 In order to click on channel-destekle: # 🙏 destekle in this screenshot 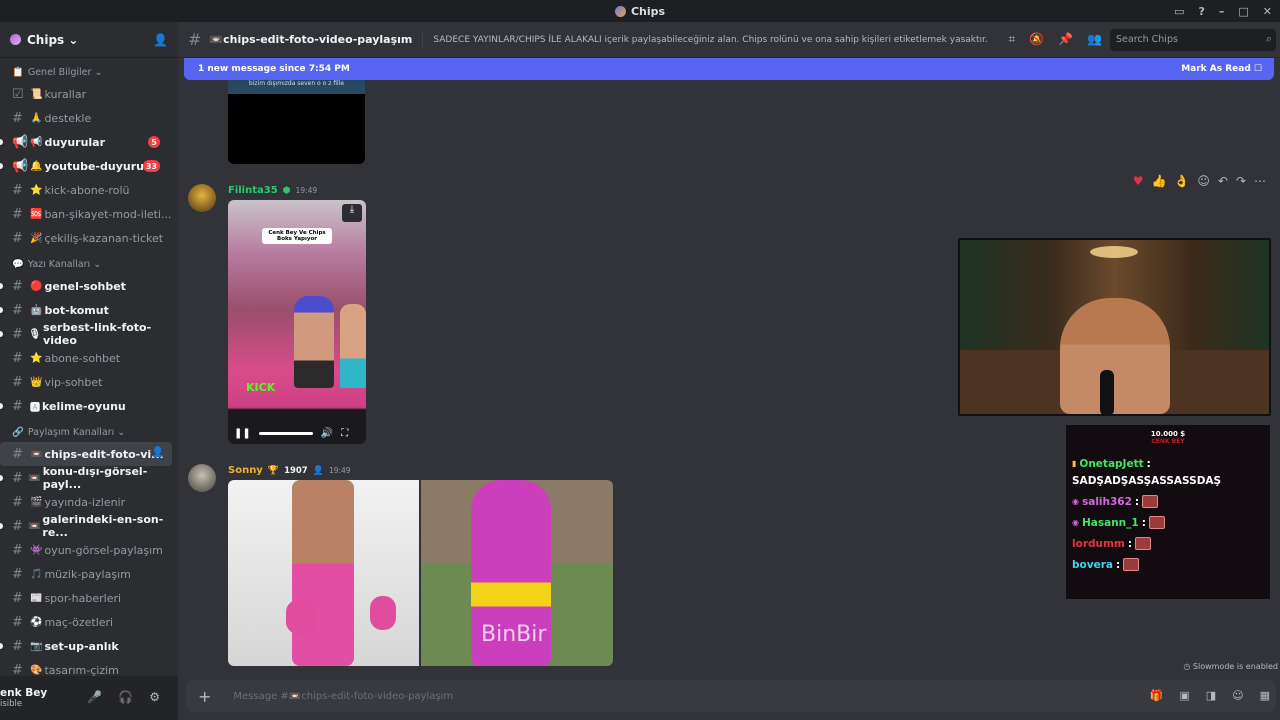, I will do `click(86, 118)`.